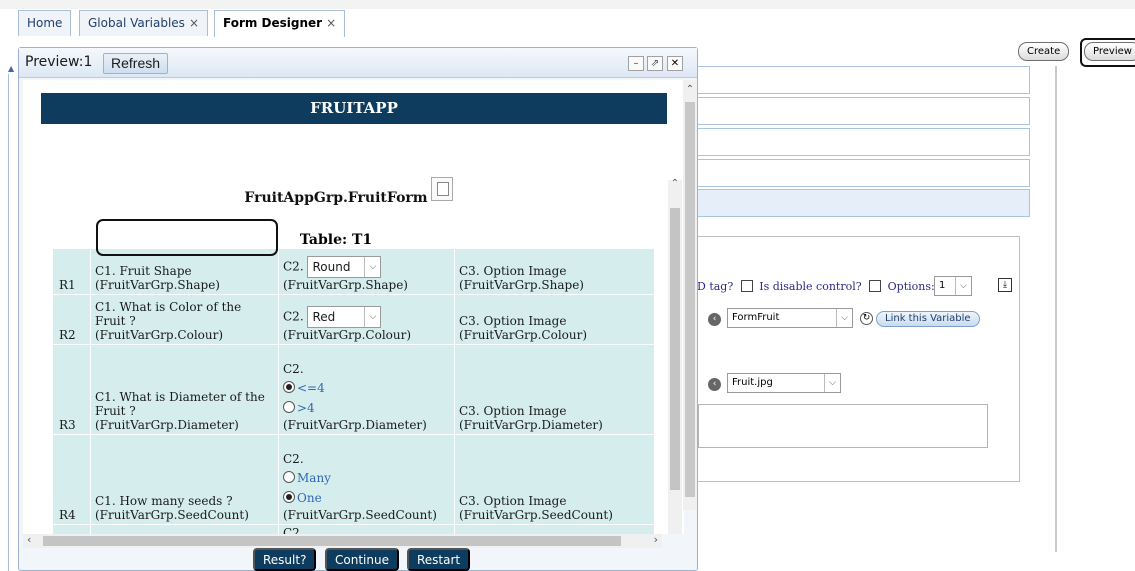 This screenshot has height=571, width=1135. What do you see at coordinates (324, 317) in the screenshot?
I see `colour-select-value: Red` at bounding box center [324, 317].